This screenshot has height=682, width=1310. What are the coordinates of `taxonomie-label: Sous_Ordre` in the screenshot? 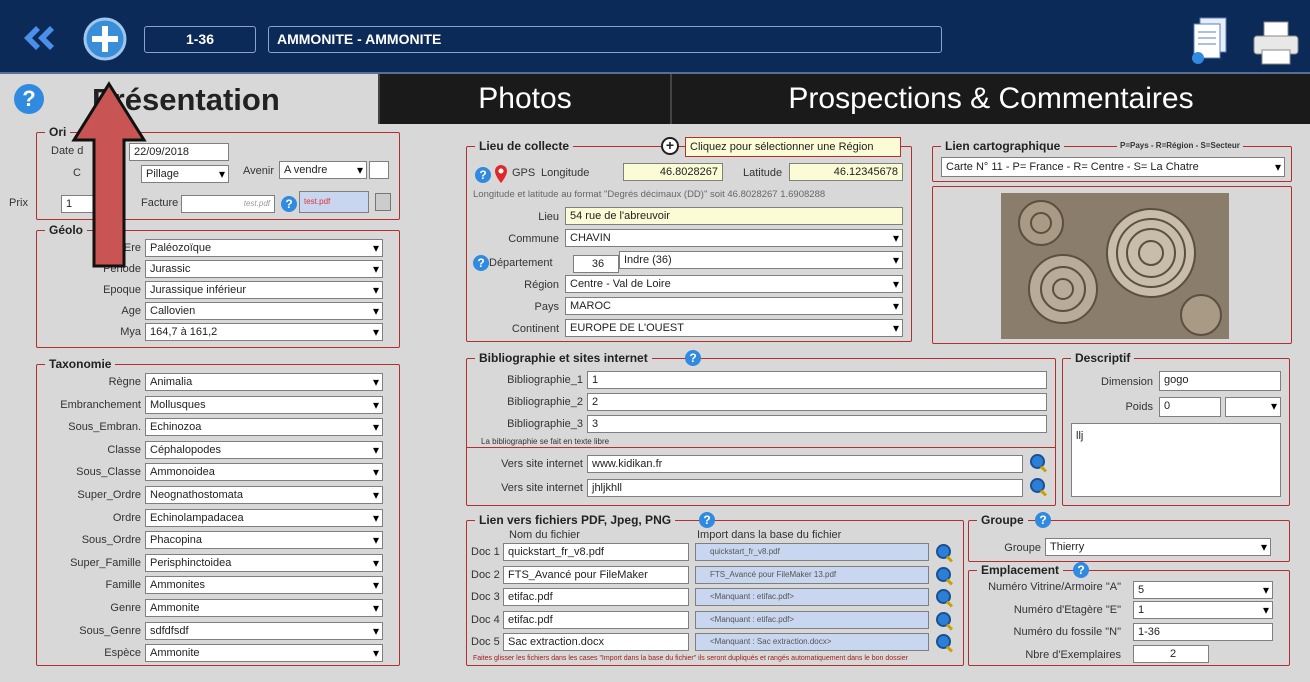 It's located at (111, 540).